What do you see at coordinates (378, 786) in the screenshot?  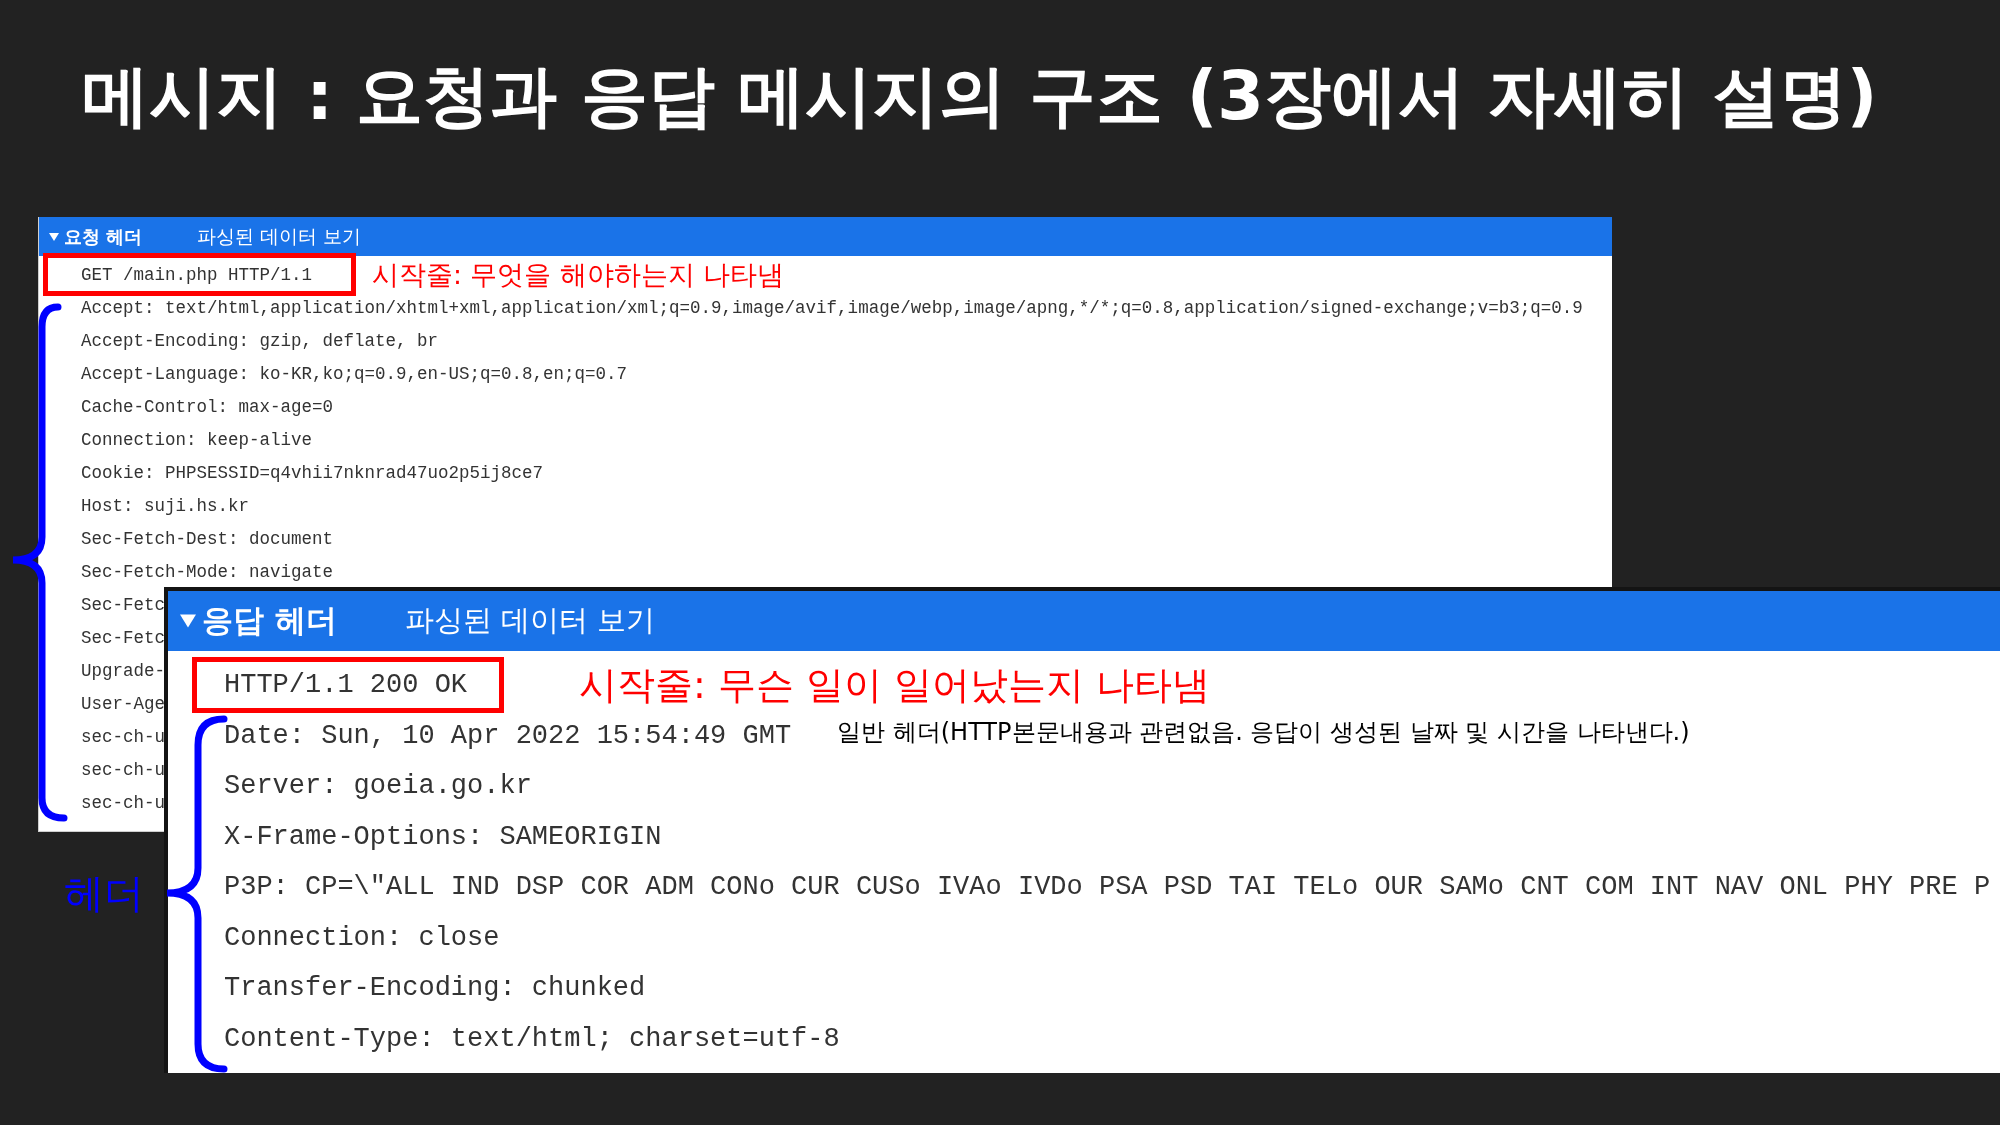 I see `header-line: Server: goeia.go.kr` at bounding box center [378, 786].